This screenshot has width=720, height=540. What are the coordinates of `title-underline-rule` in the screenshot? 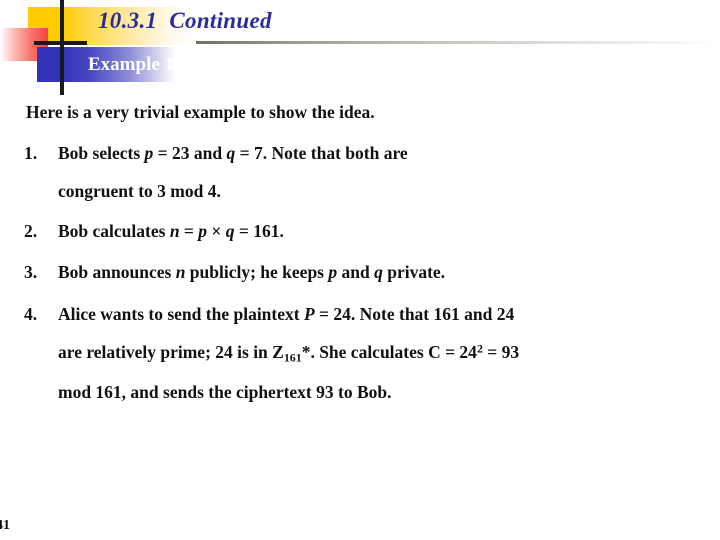 It's located at (458, 42).